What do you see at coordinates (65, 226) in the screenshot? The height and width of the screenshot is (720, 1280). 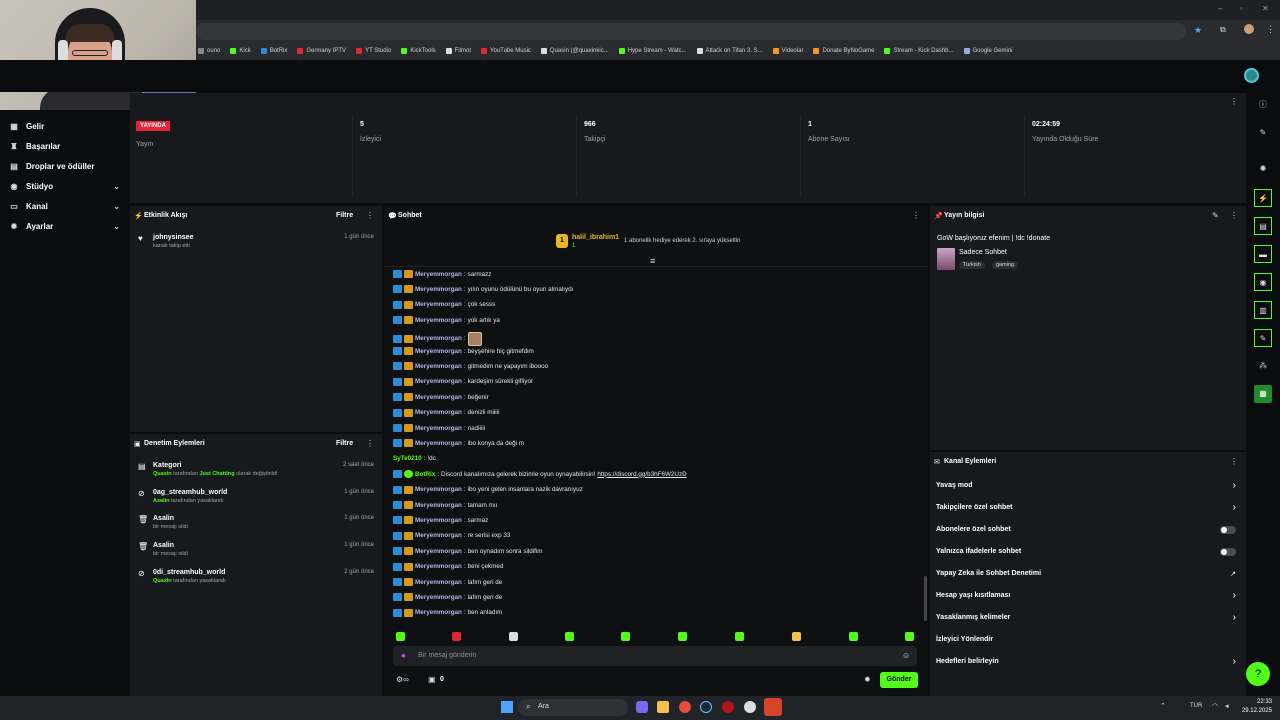 I see `sidebar-item-ayarlar: ✹ Ayarlar ⌄` at bounding box center [65, 226].